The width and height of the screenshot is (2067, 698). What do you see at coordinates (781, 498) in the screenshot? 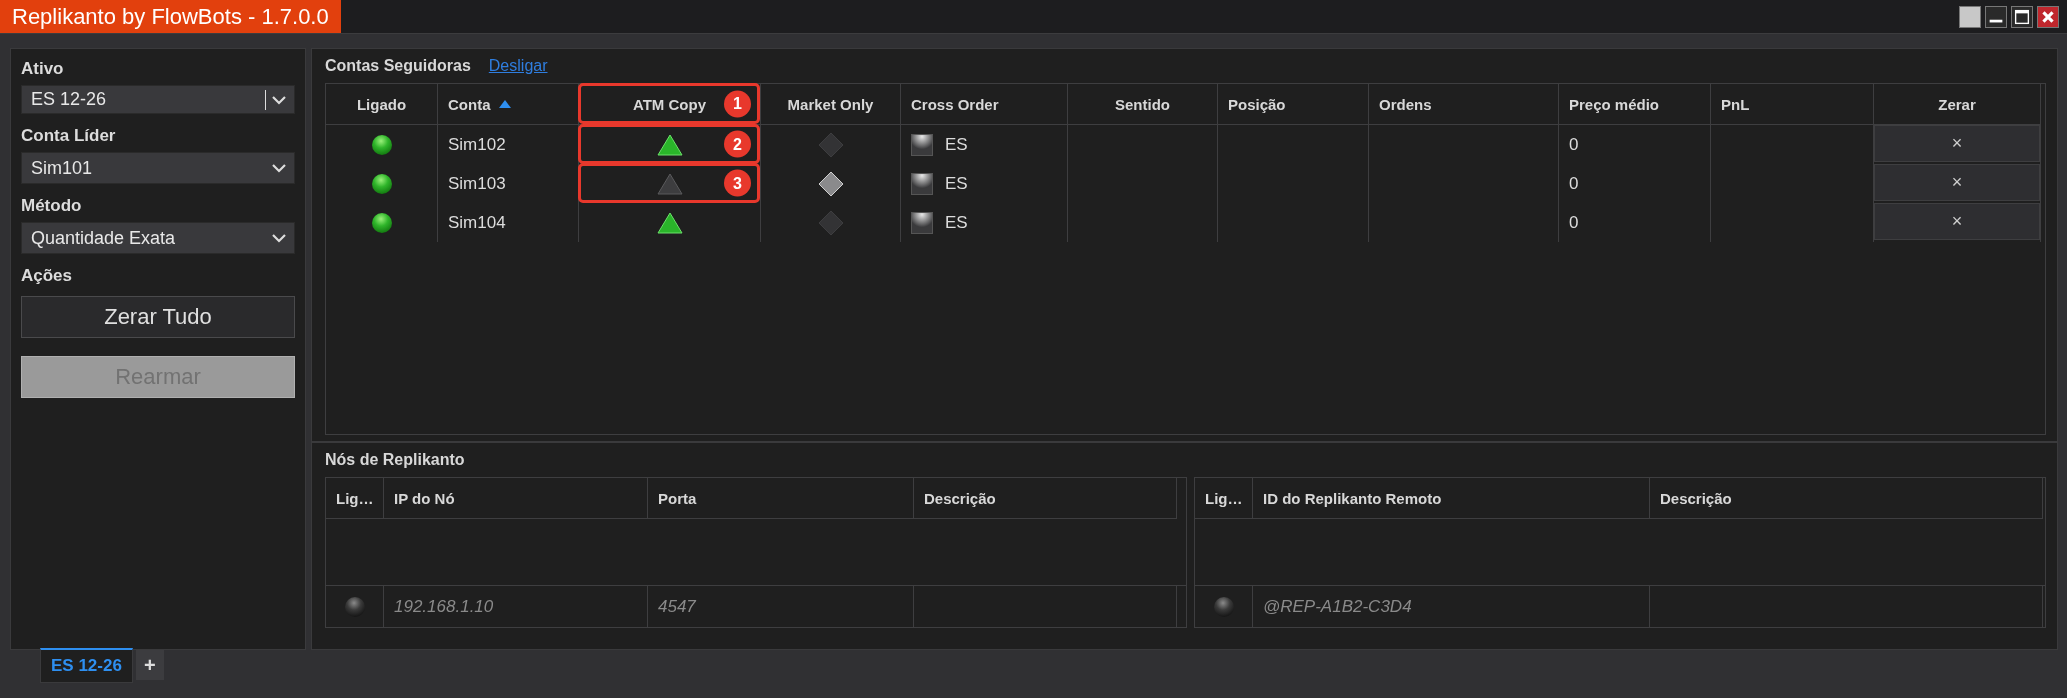
I see `column-header: Porta` at bounding box center [781, 498].